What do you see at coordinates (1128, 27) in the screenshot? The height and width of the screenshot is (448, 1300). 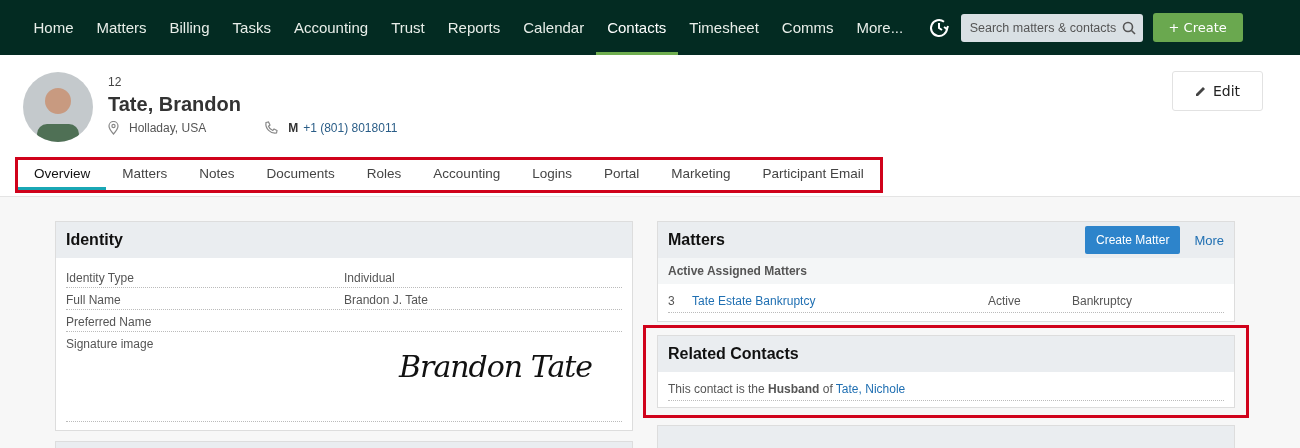 I see `search-icon` at bounding box center [1128, 27].